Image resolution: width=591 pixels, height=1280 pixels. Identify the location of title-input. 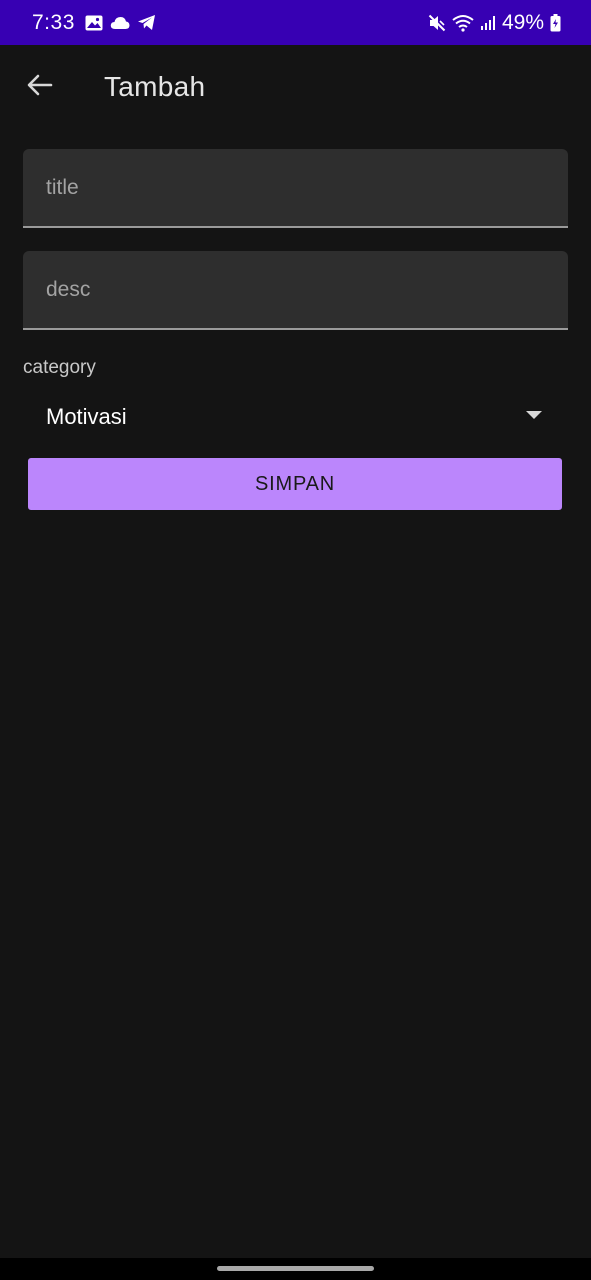
(295, 187).